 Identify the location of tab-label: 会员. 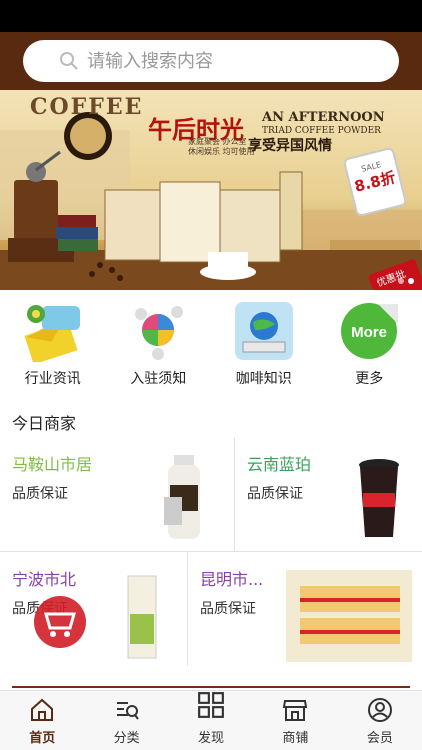
(379, 738).